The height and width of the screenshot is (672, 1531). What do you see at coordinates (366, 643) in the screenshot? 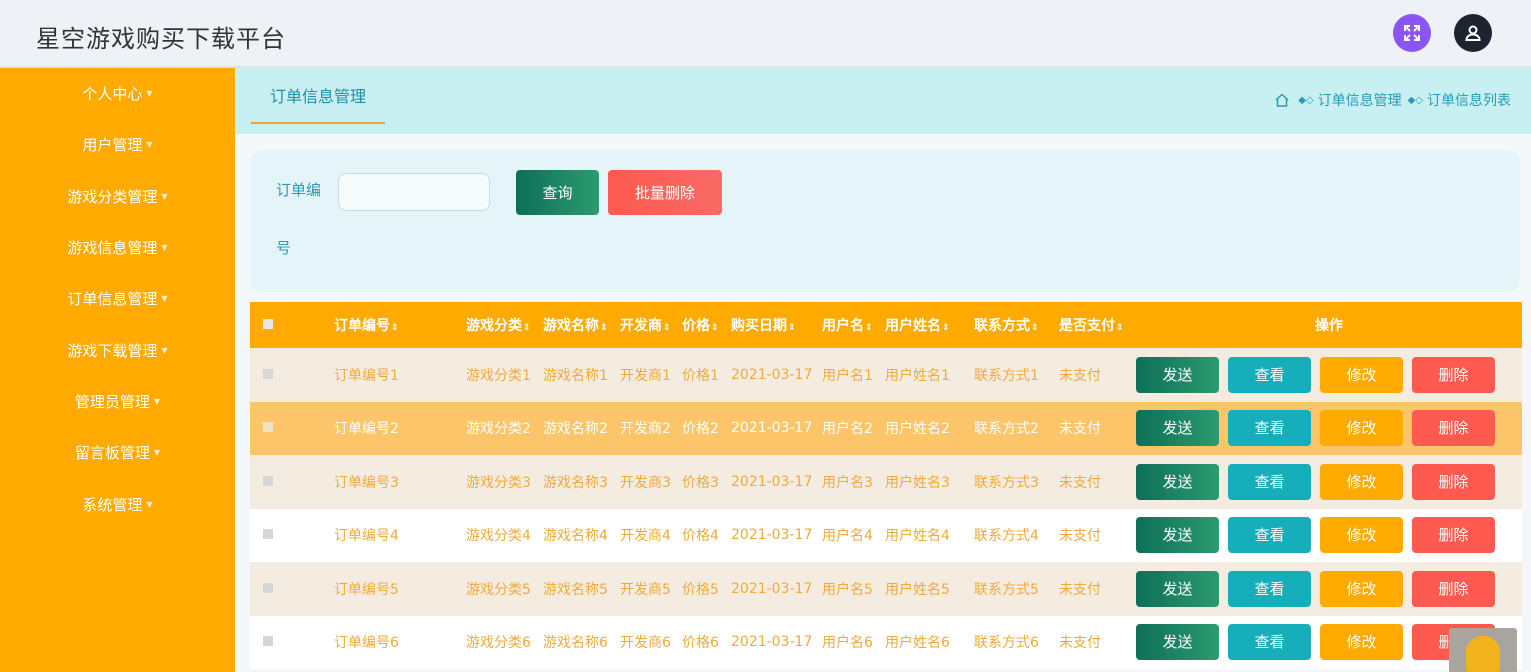
I see `cell-order-no: 订单编号6` at bounding box center [366, 643].